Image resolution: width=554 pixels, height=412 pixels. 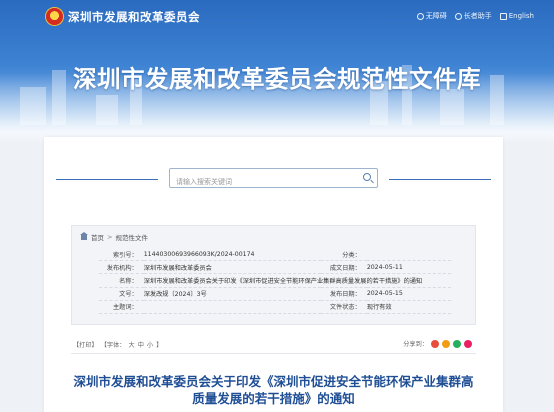 I want to click on search-box, so click(x=273, y=179).